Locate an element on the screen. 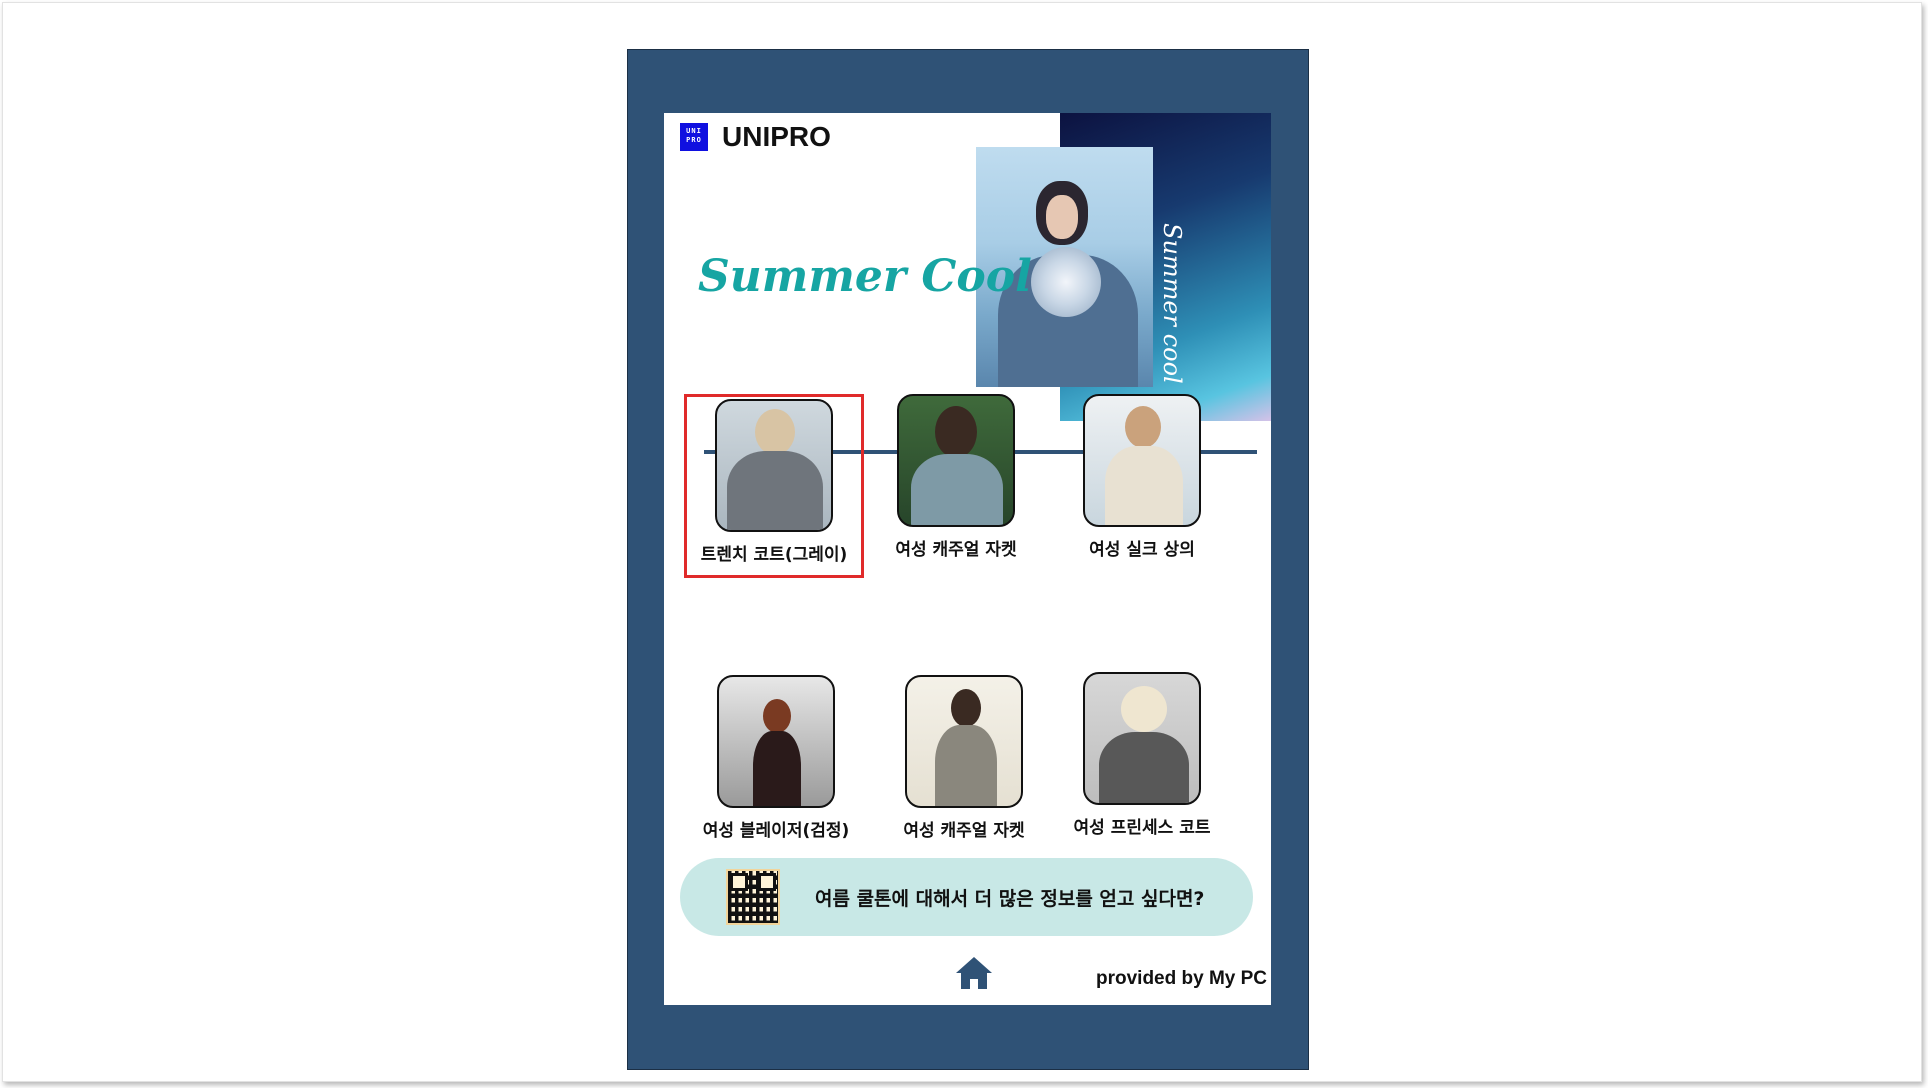  hero-side-text: Summer cool is located at coordinates (1172, 303).